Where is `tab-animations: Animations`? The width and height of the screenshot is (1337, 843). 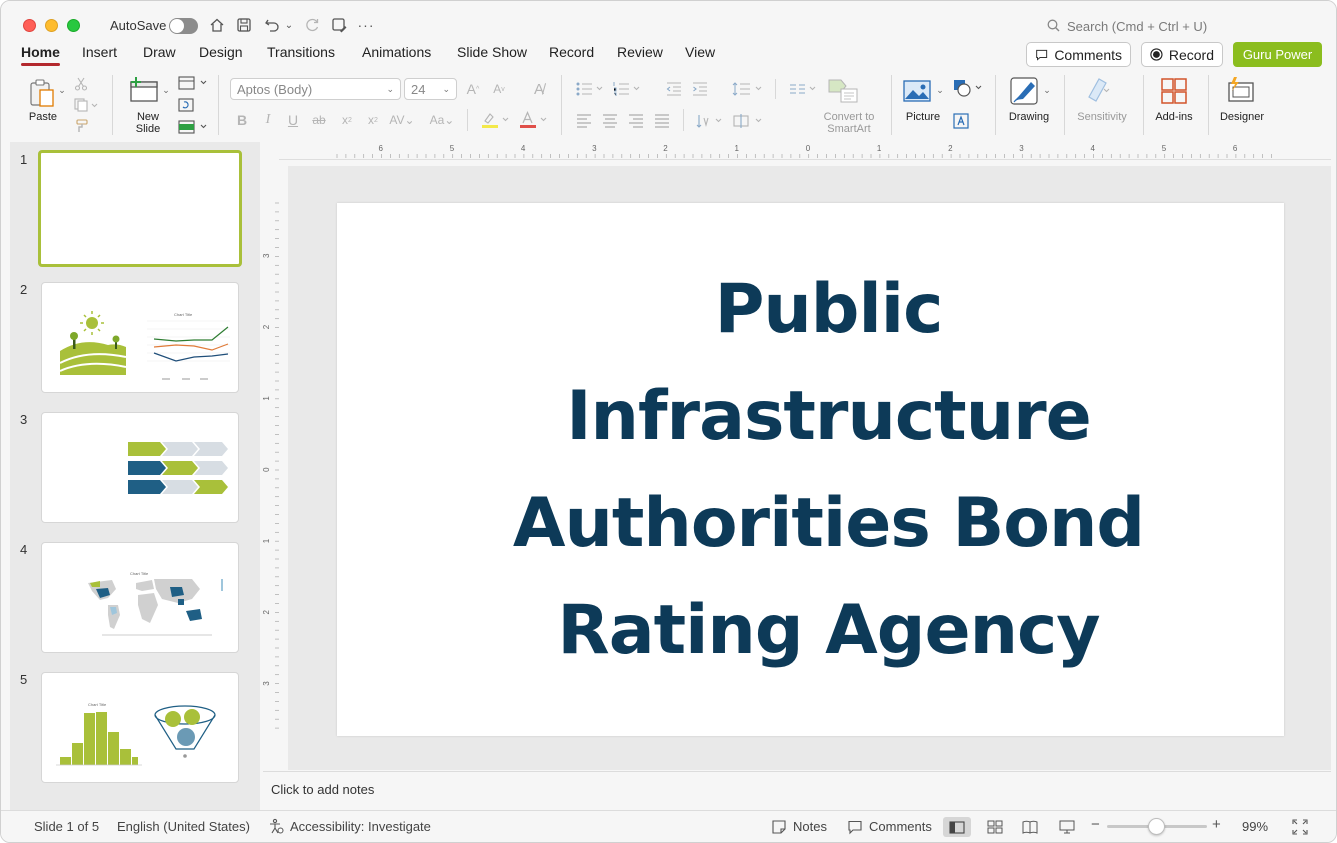
tab-animations: Animations is located at coordinates (396, 52).